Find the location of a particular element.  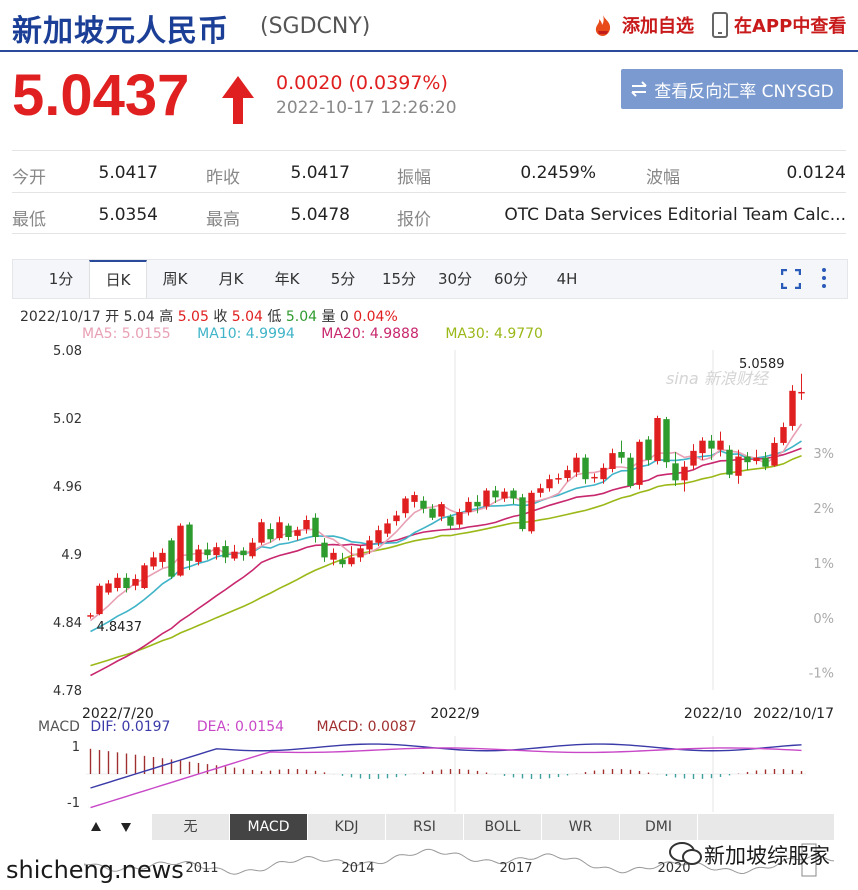

swap-icon is located at coordinates (639, 89).